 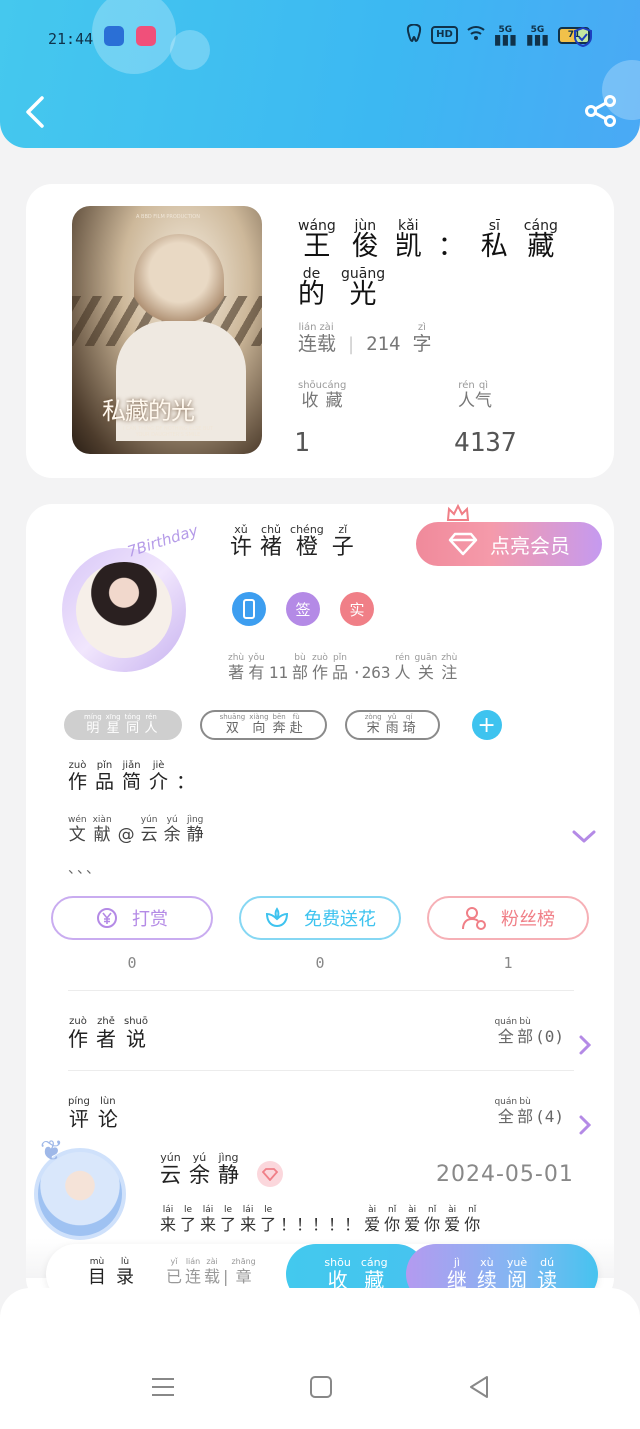 I want to click on flower-count: 0, so click(x=320, y=963).